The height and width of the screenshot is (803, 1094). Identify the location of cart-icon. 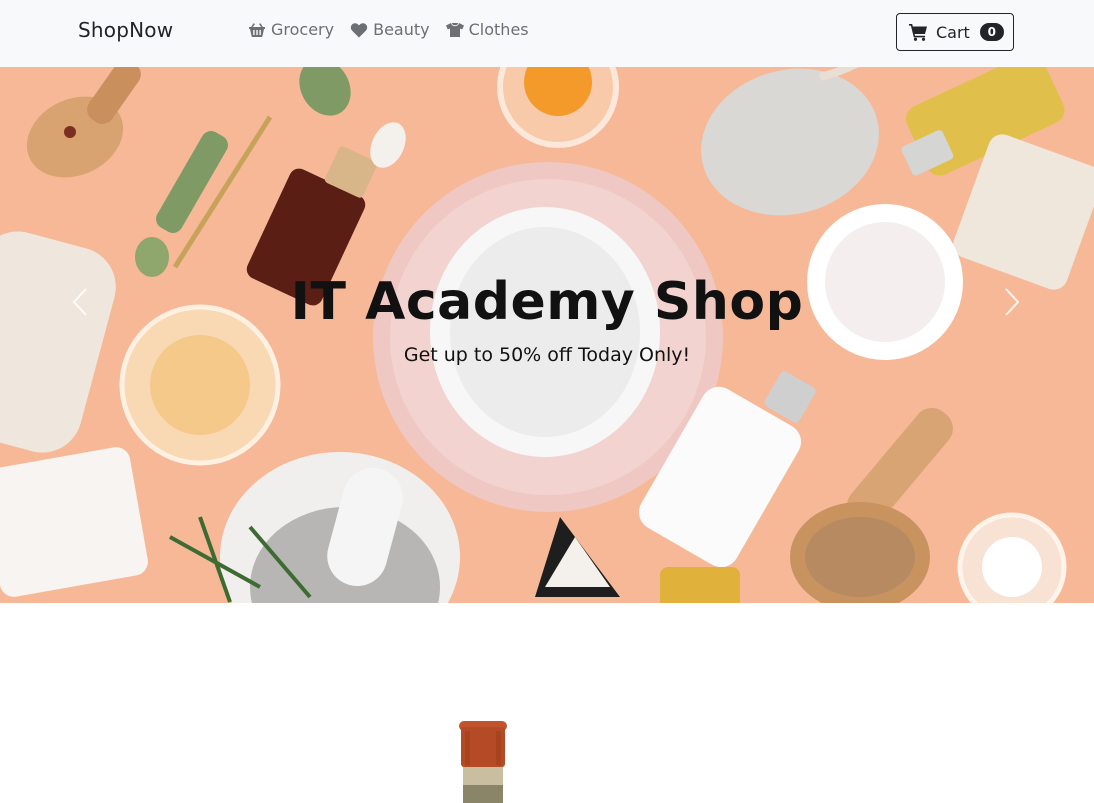
(918, 32).